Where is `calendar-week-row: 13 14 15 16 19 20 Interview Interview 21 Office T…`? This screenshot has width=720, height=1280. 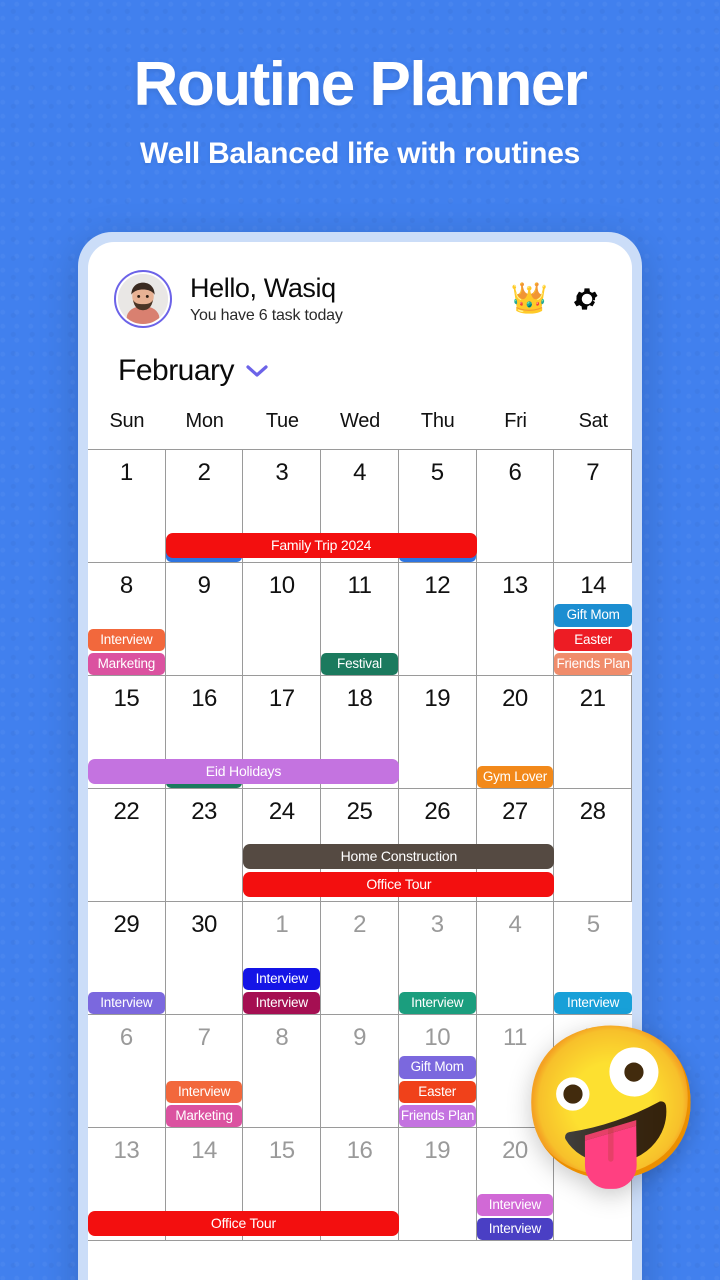 calendar-week-row: 13 14 15 16 19 20 Interview Interview 21 Office T… is located at coordinates (360, 1184).